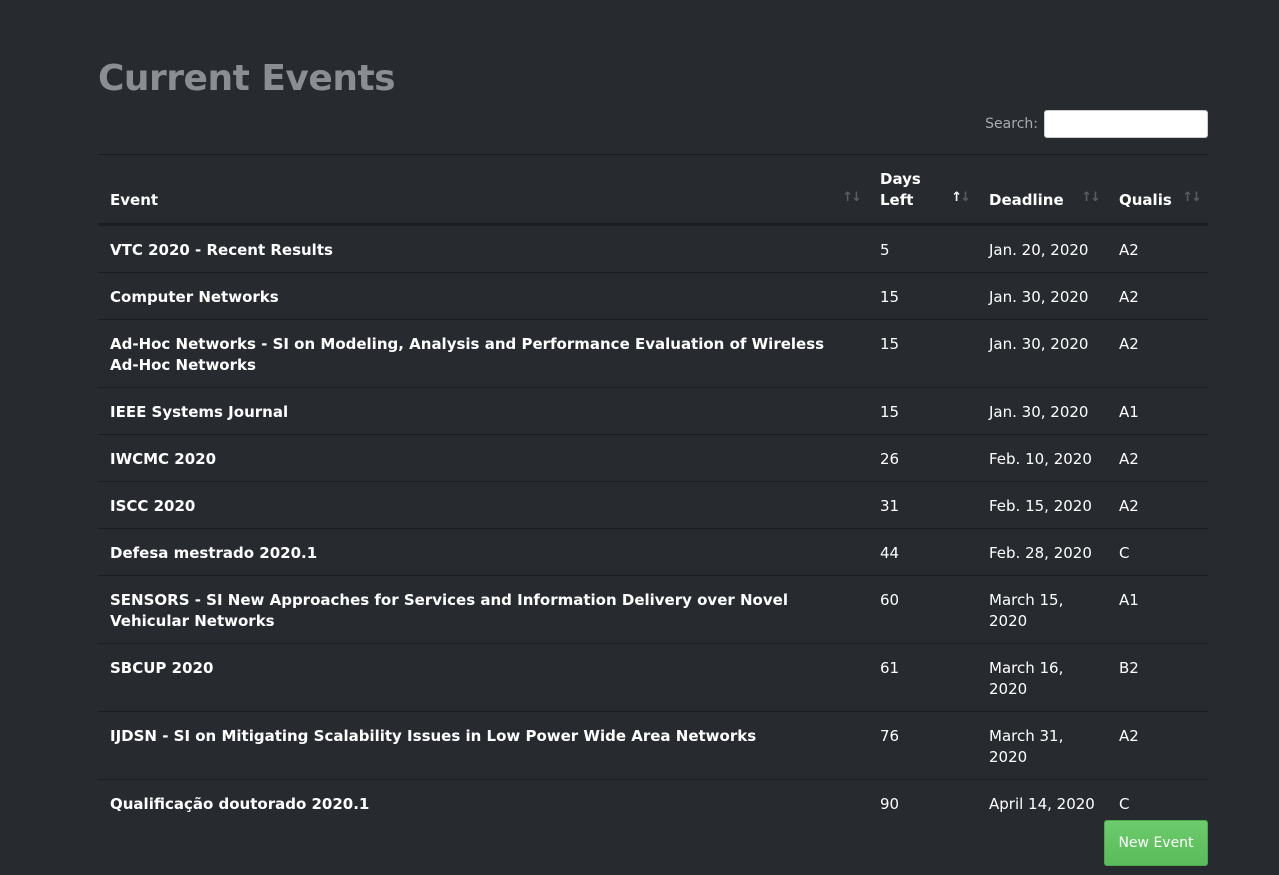 Image resolution: width=1279 pixels, height=875 pixels. I want to click on event-cell: IWCMC 2020, so click(483, 458).